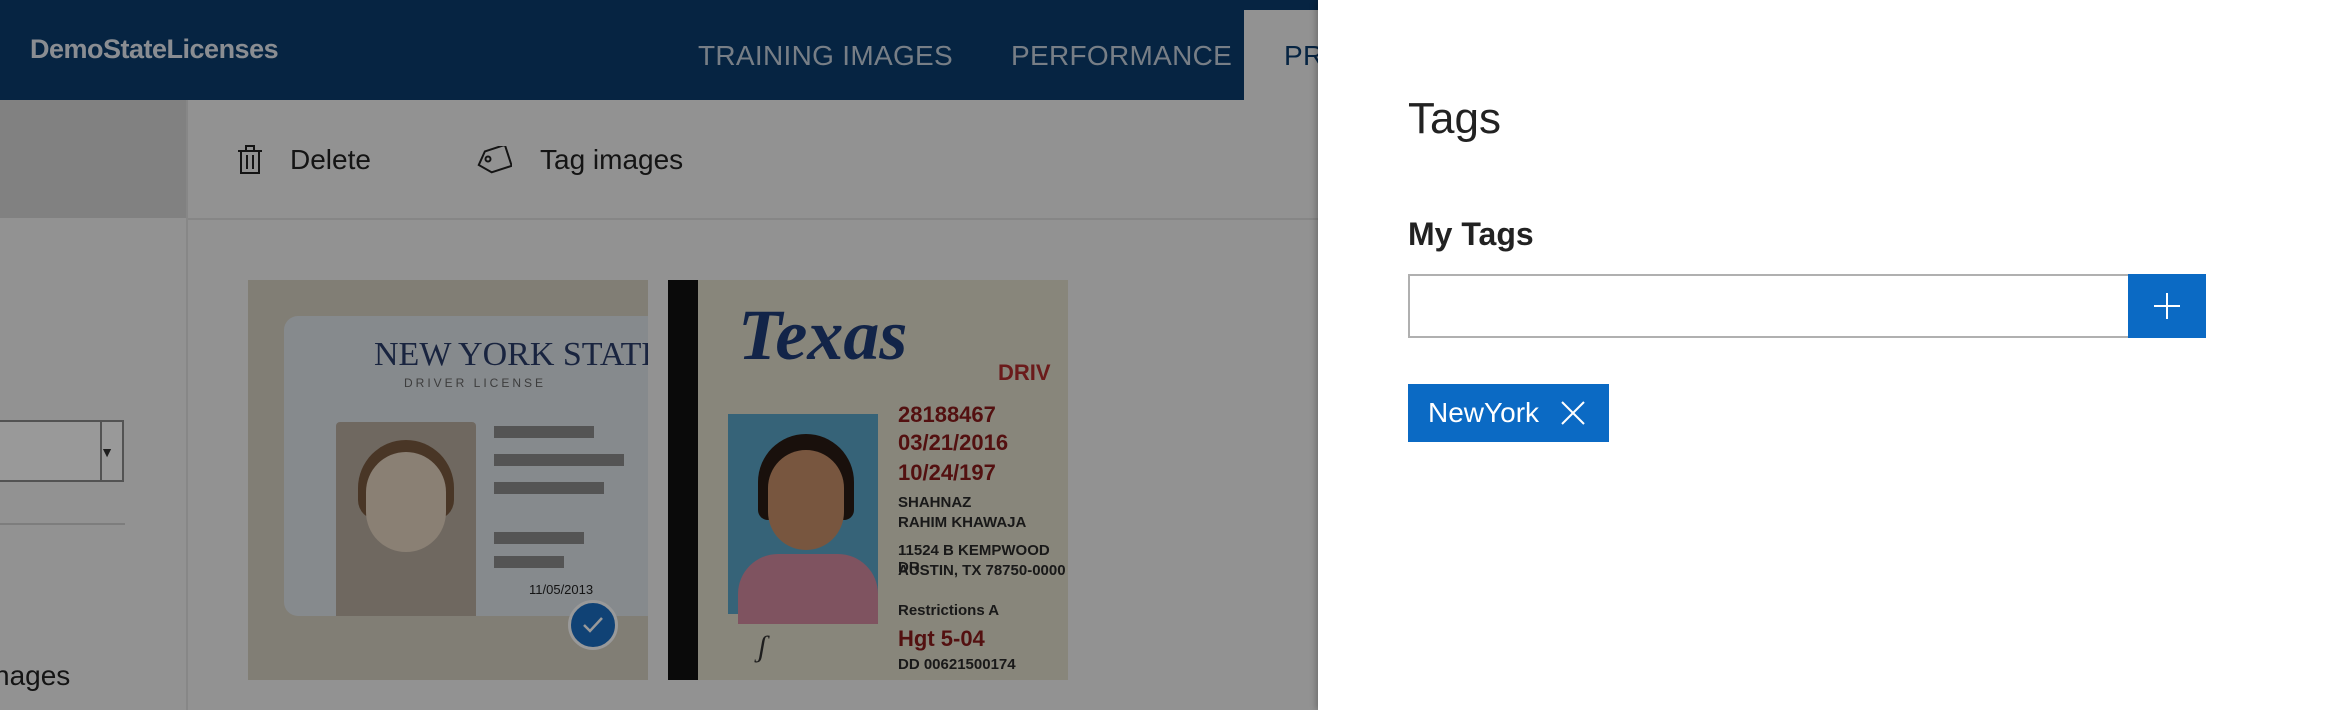 Image resolution: width=2342 pixels, height=710 pixels. What do you see at coordinates (1454, 118) in the screenshot?
I see `panel-title: Tags` at bounding box center [1454, 118].